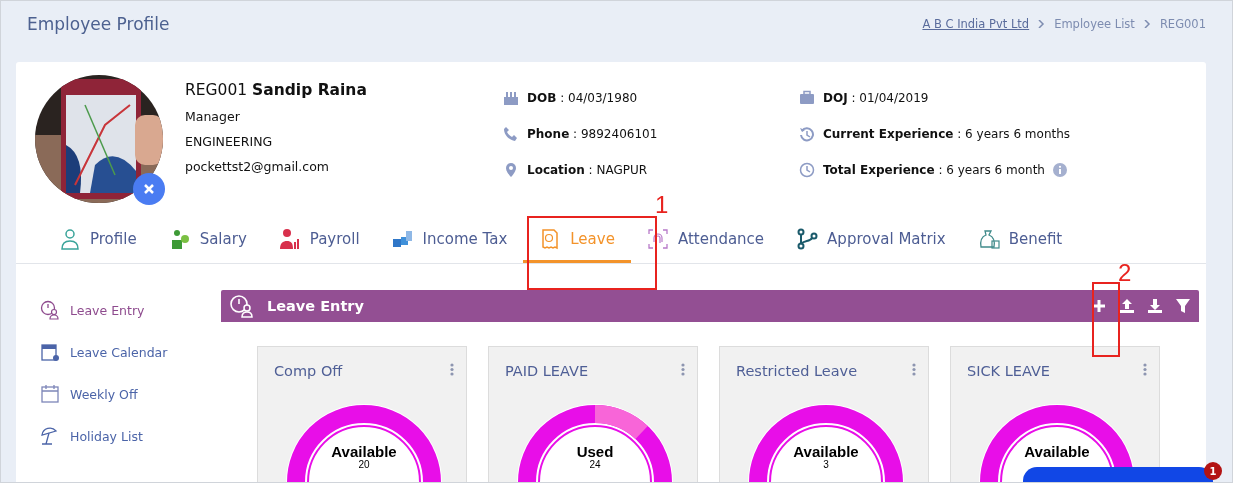  What do you see at coordinates (289, 239) in the screenshot?
I see `person-chart-icon` at bounding box center [289, 239].